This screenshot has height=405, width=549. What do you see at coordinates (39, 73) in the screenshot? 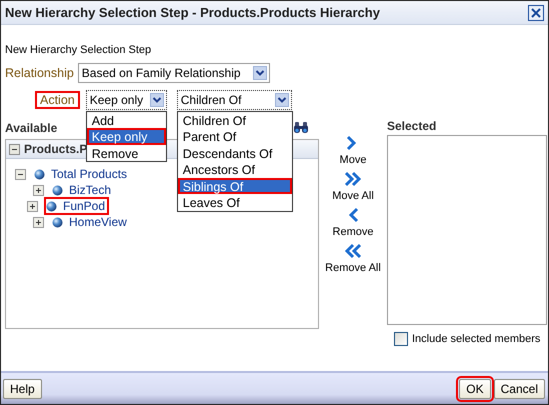
I see `relationship-label: Relationship` at bounding box center [39, 73].